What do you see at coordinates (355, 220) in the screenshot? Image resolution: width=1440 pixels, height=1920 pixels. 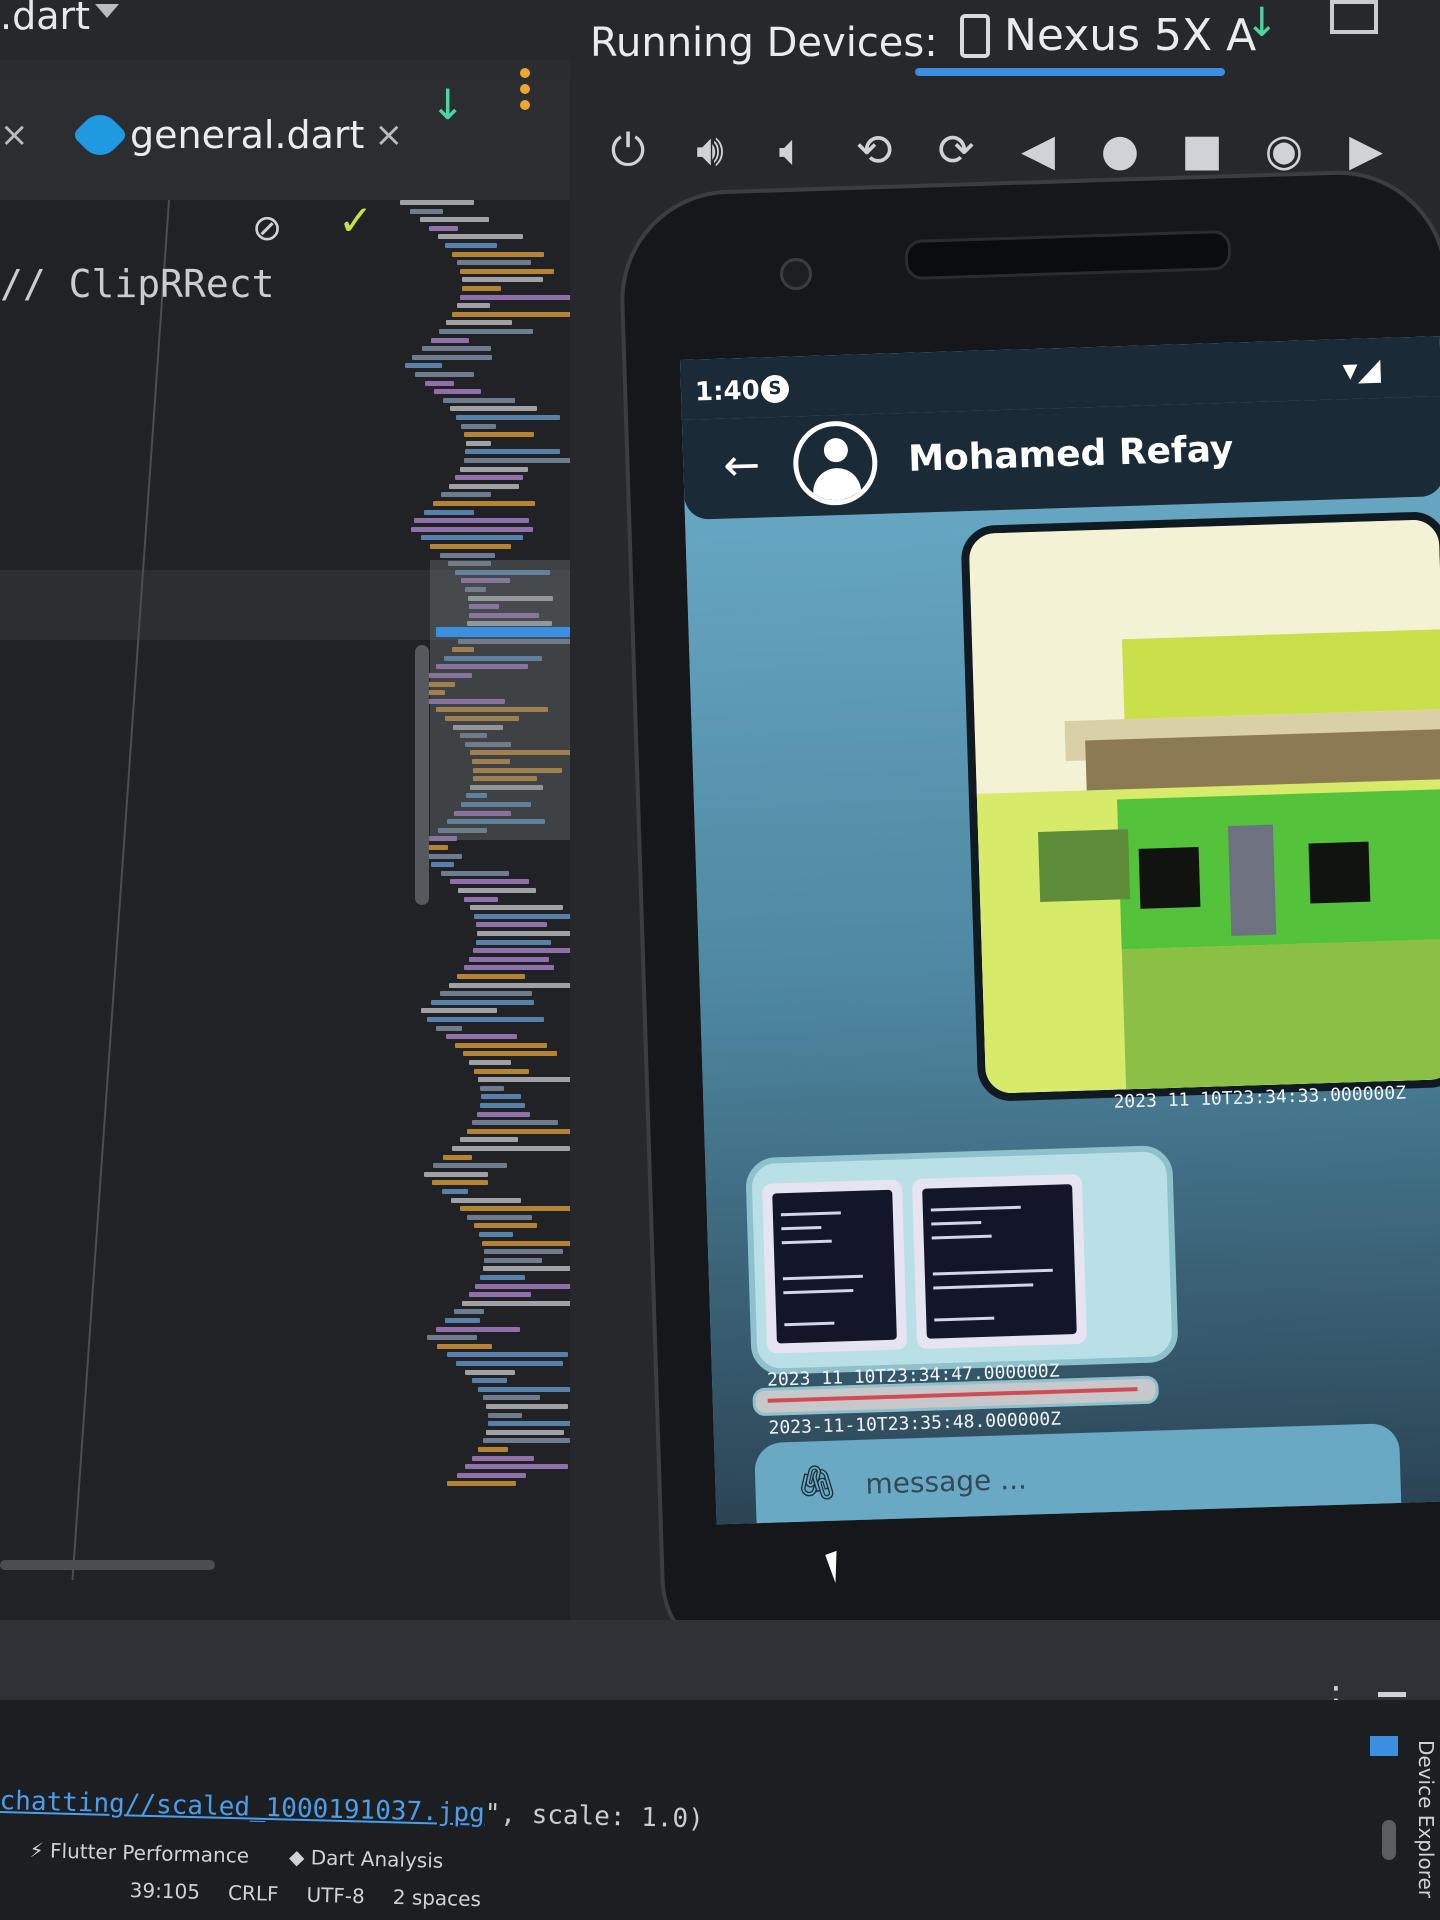 I see `checkmark-icon: ✓` at bounding box center [355, 220].